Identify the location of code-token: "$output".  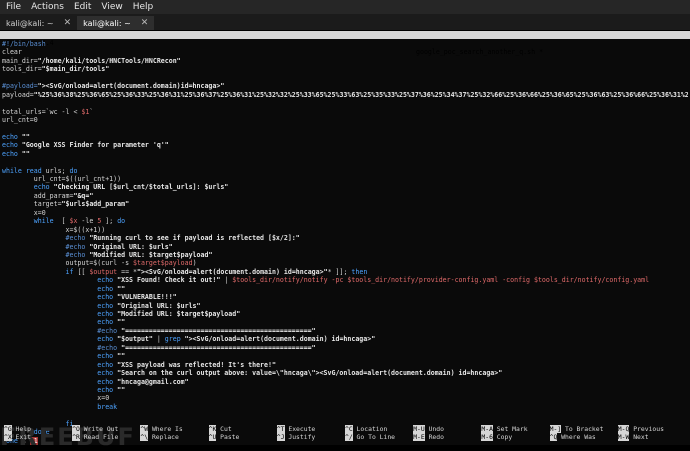
(133, 339).